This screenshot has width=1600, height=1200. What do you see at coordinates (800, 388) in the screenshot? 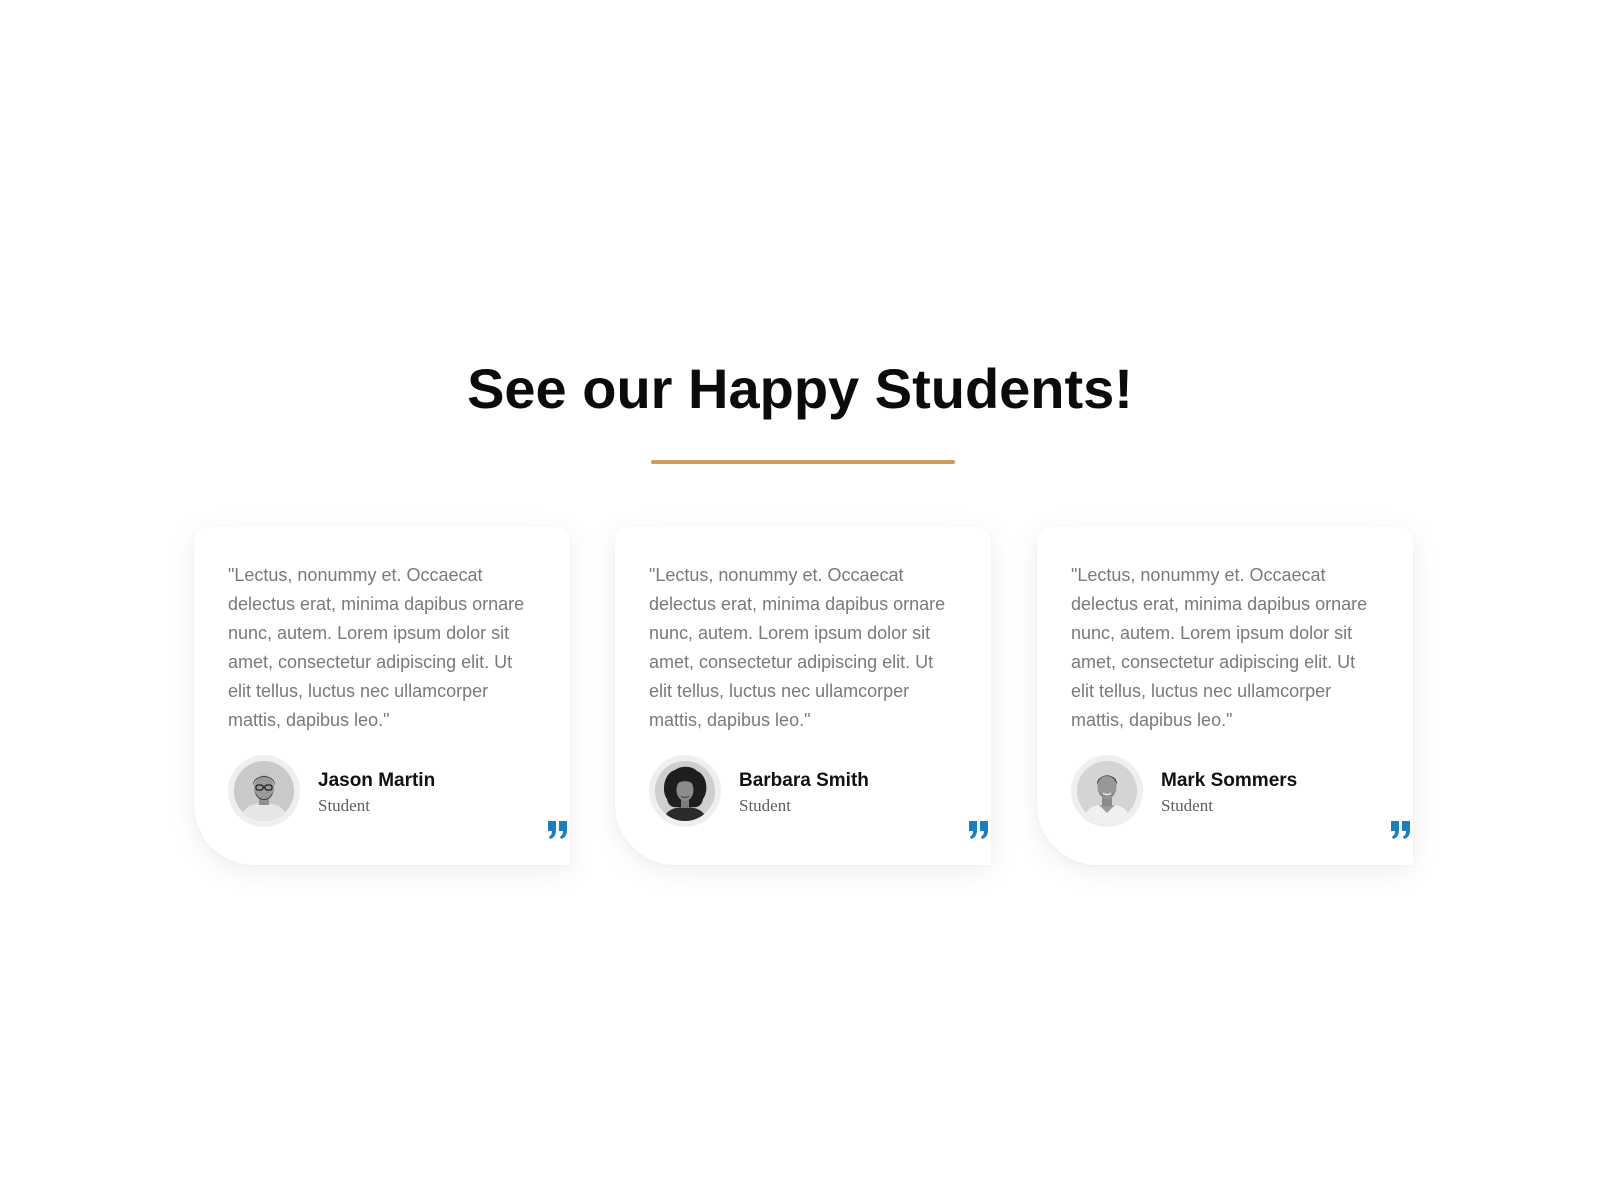
I see `section-heading: See our Happy Students!` at bounding box center [800, 388].